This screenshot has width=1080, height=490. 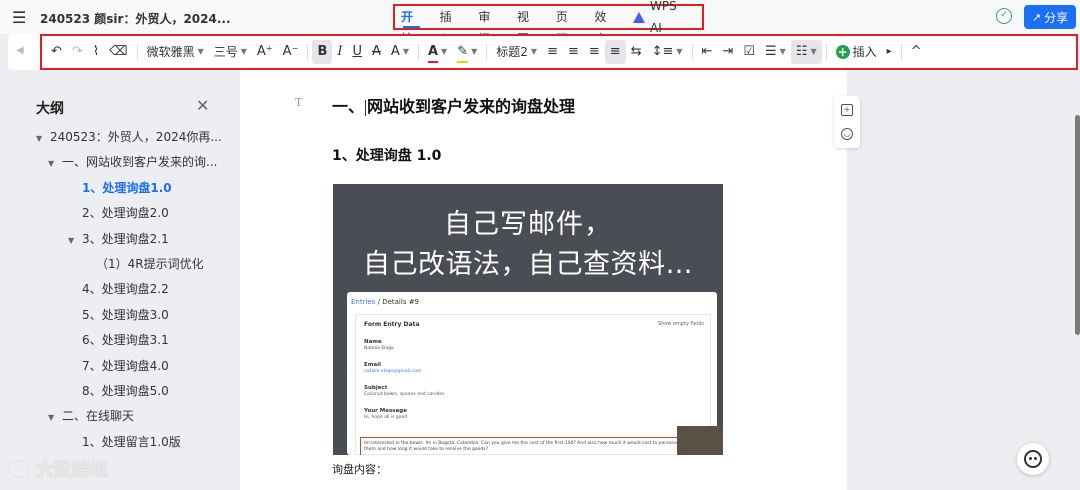 What do you see at coordinates (20, 50) in the screenshot?
I see `scroll-left-icon: ◀` at bounding box center [20, 50].